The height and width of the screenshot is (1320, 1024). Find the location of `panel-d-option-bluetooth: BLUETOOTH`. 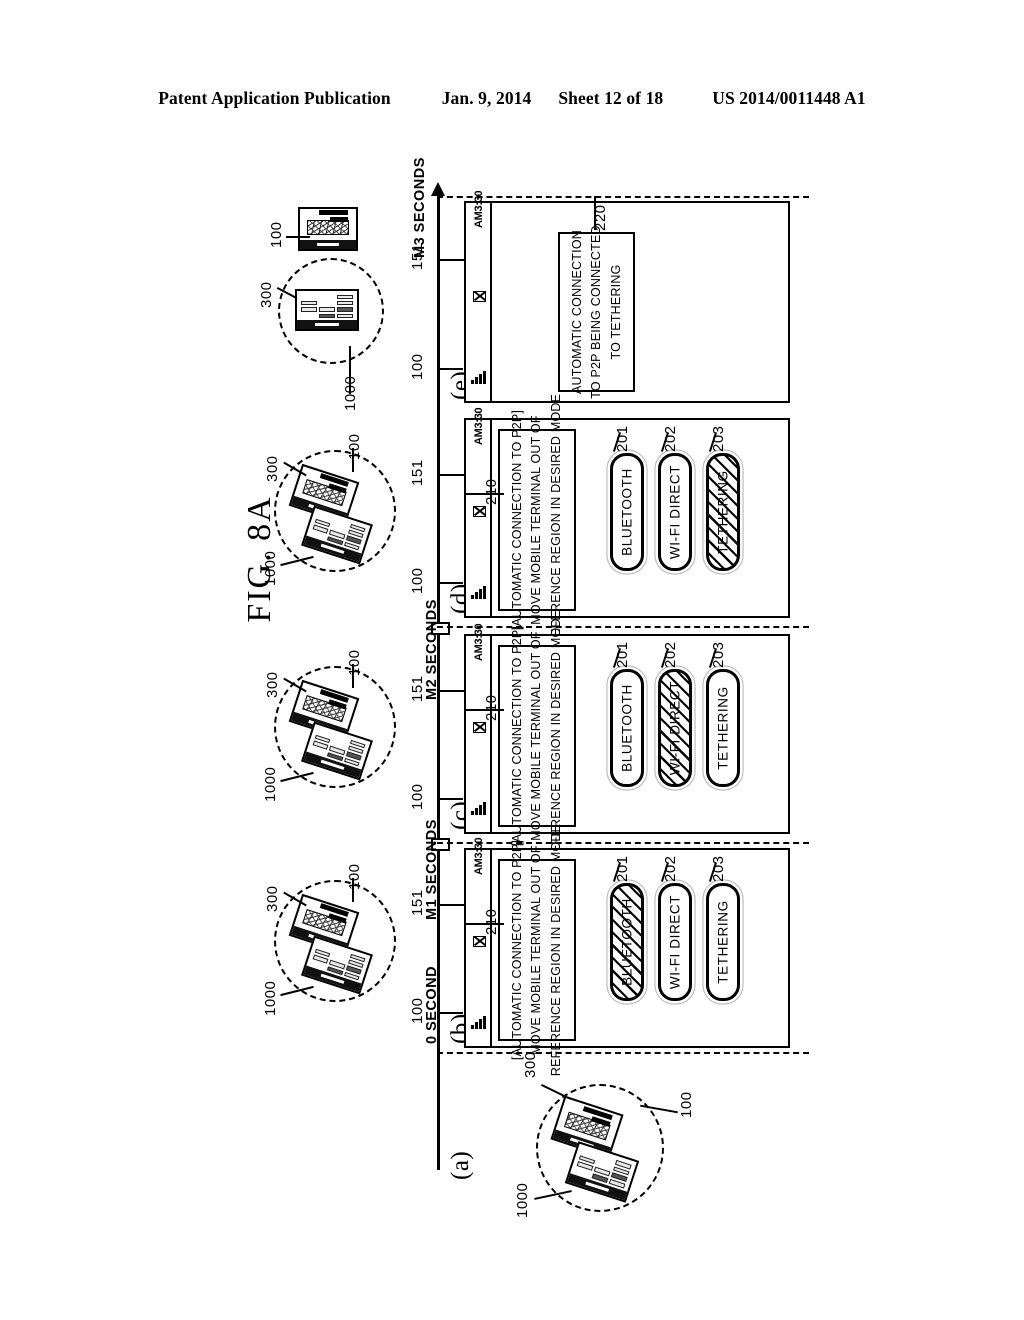

panel-d-option-bluetooth: BLUETOOTH is located at coordinates (627, 512).